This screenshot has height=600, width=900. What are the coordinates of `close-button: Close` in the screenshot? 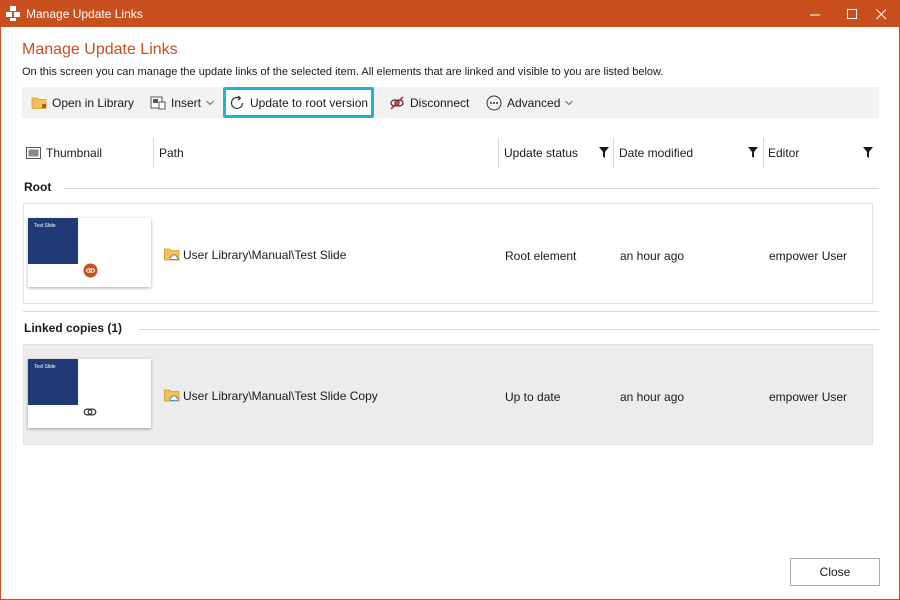 It's located at (835, 572).